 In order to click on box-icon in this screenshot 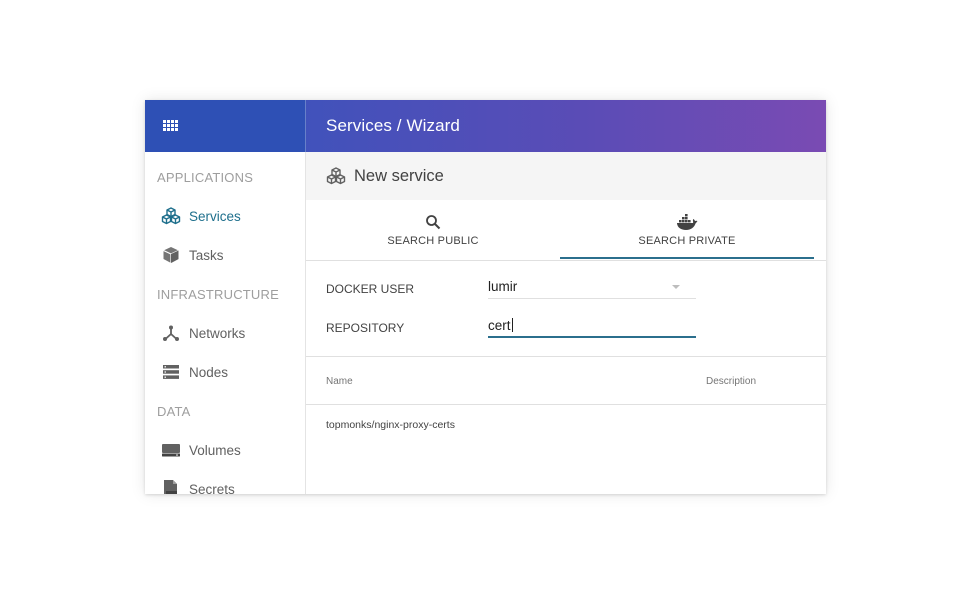, I will do `click(171, 255)`.